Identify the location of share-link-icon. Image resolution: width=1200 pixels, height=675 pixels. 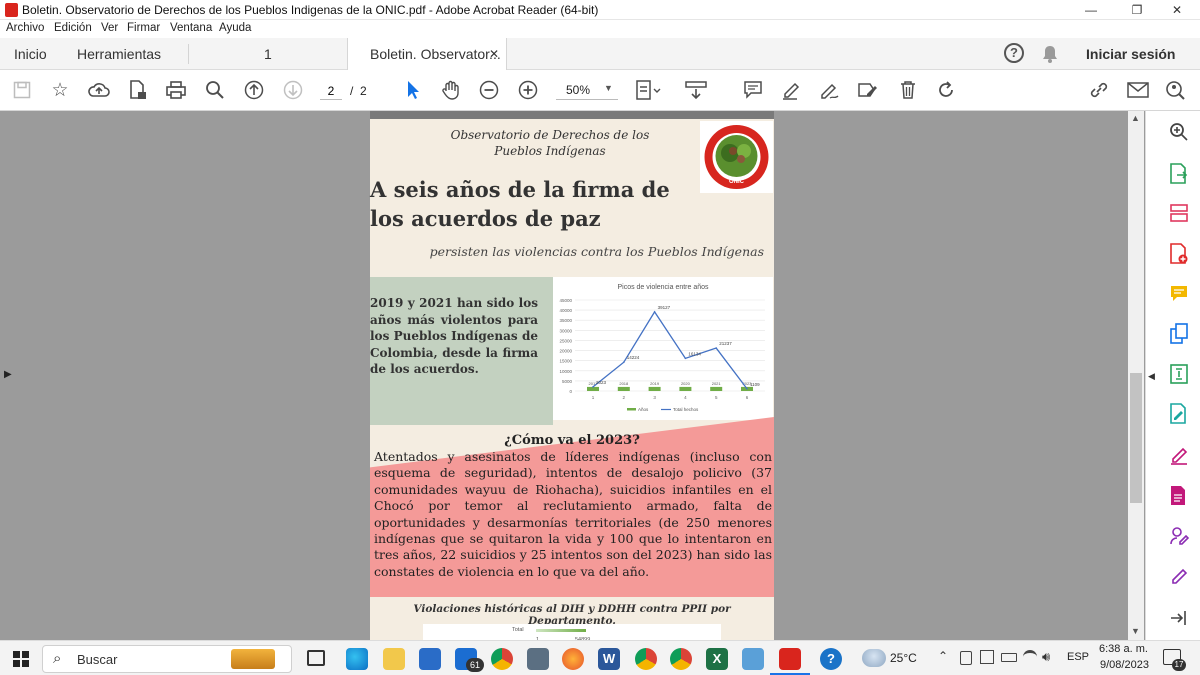
(1099, 90).